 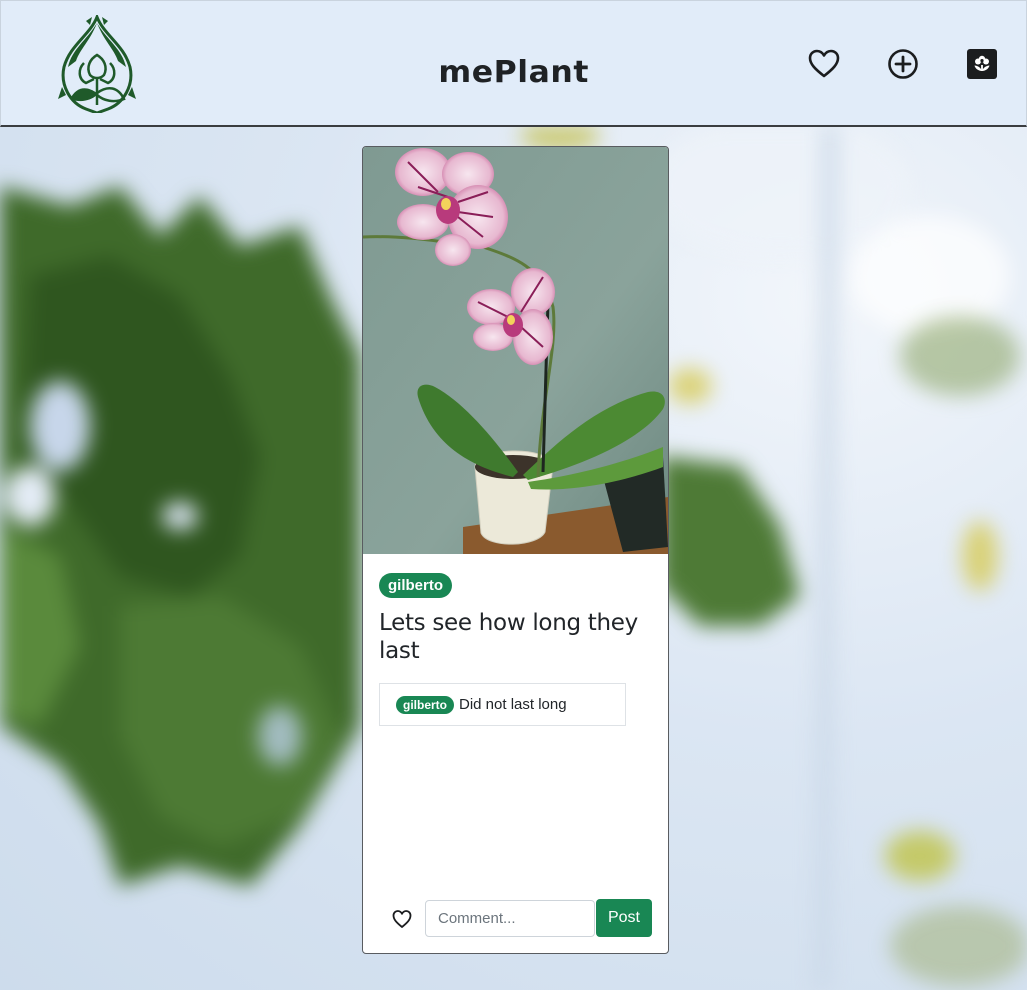 I want to click on brand-text: mePlant, so click(x=513, y=72).